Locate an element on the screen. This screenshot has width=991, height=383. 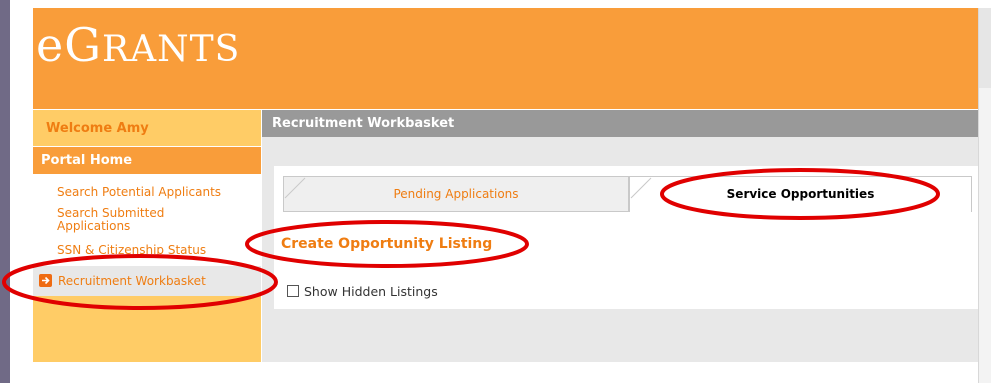
create-opportunity-listing-link: Create Opportunity Listing is located at coordinates (386, 244).